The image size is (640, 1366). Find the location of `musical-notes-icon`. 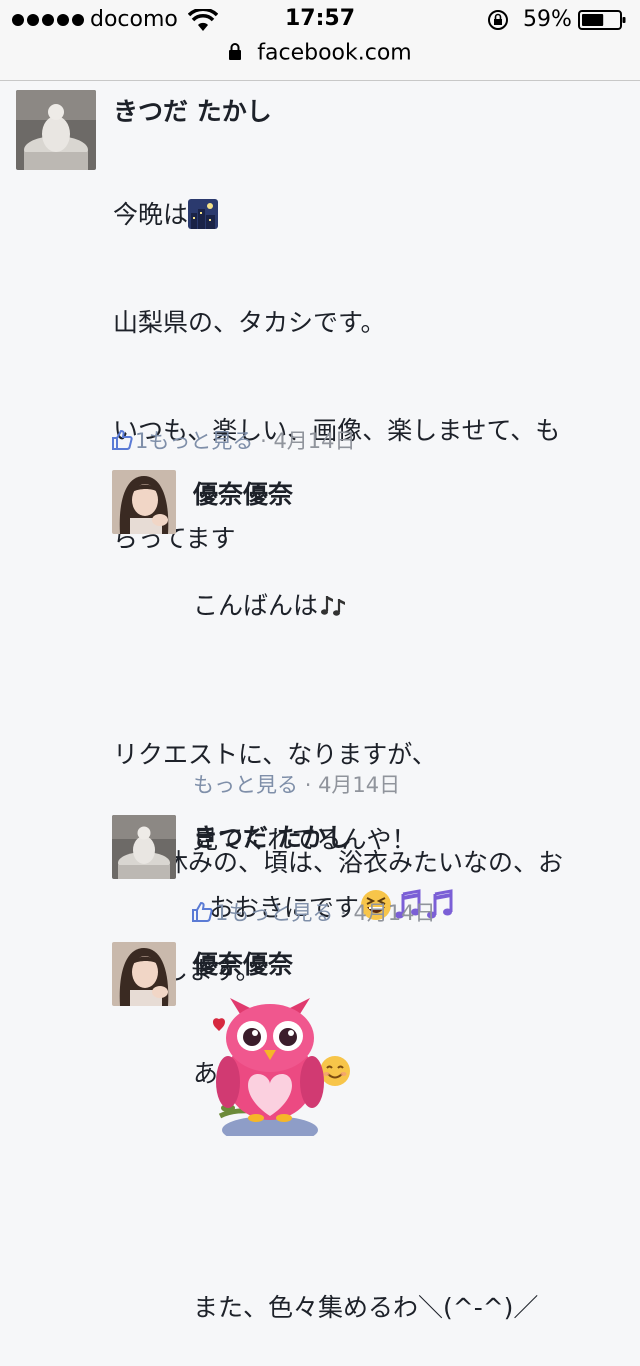

musical-notes-icon is located at coordinates (333, 606).